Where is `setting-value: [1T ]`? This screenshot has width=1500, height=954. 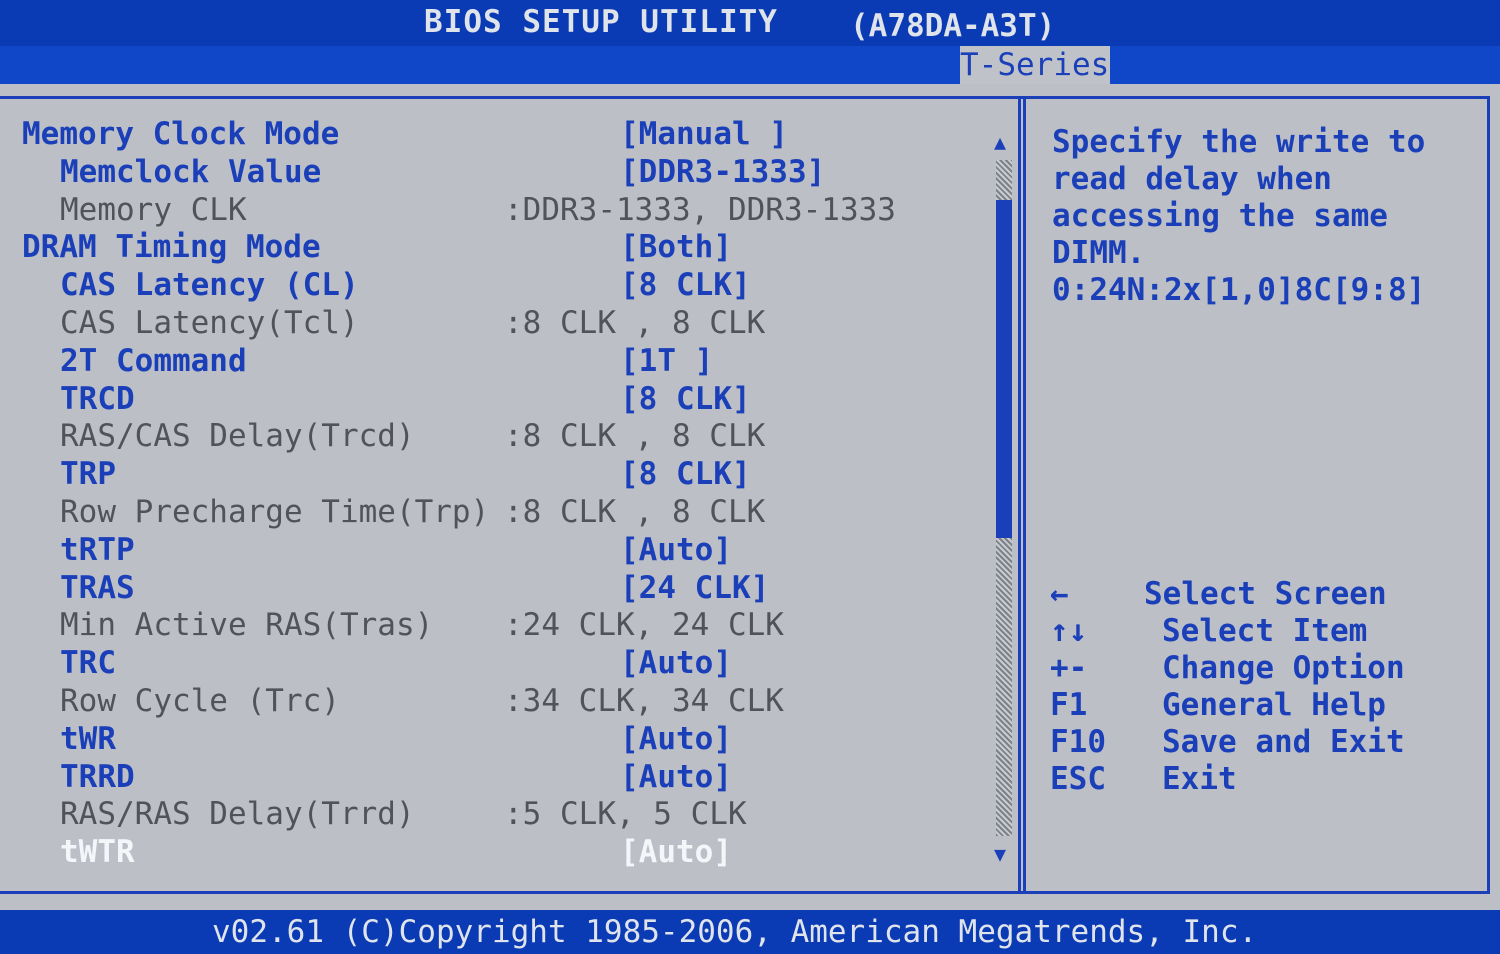
setting-value: [1T ] is located at coordinates (666, 362).